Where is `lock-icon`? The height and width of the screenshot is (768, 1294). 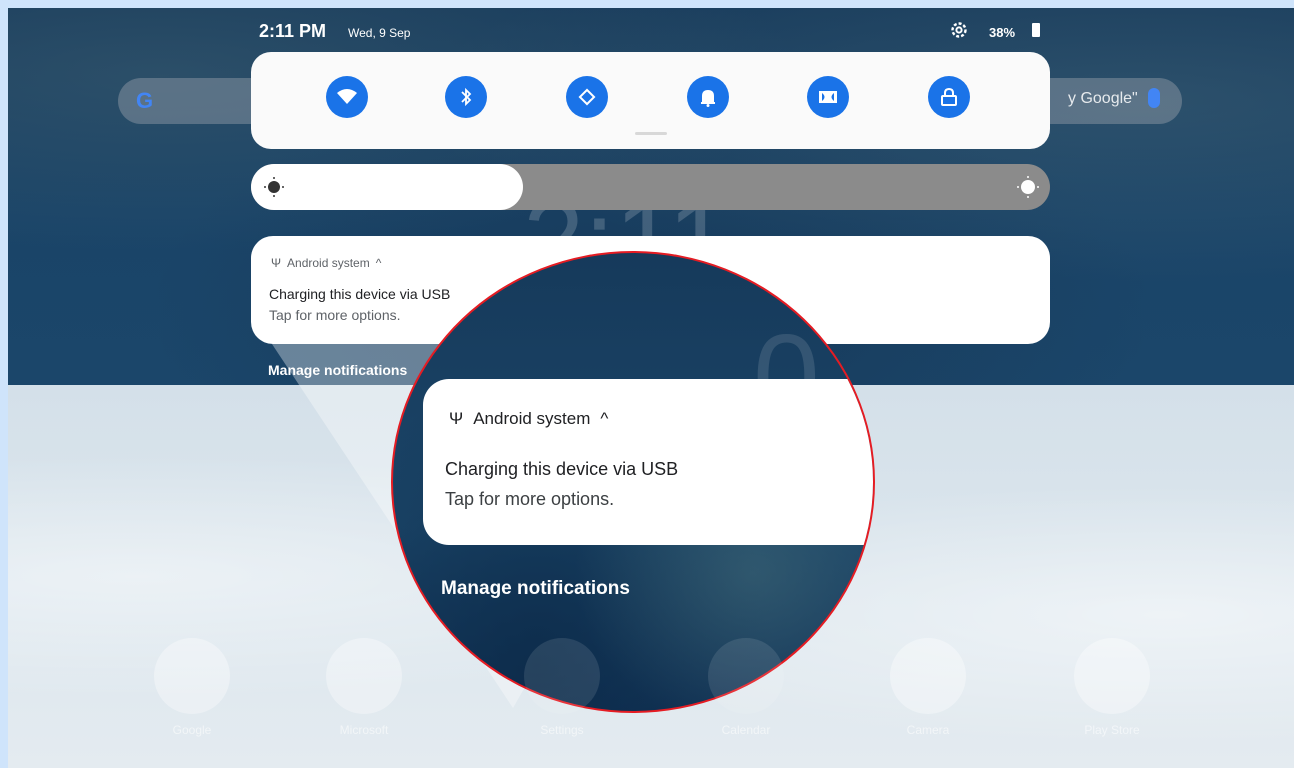 lock-icon is located at coordinates (949, 96).